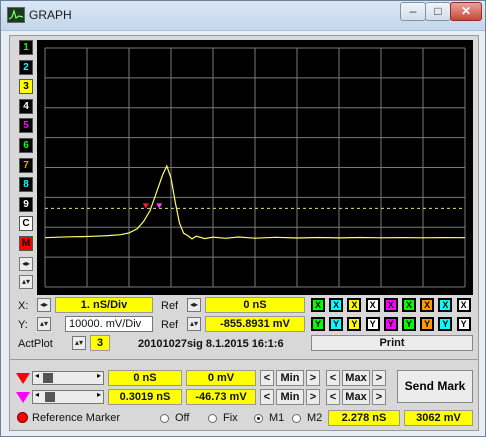  I want to click on trace-scroll-up-down: ▴▾, so click(26, 282).